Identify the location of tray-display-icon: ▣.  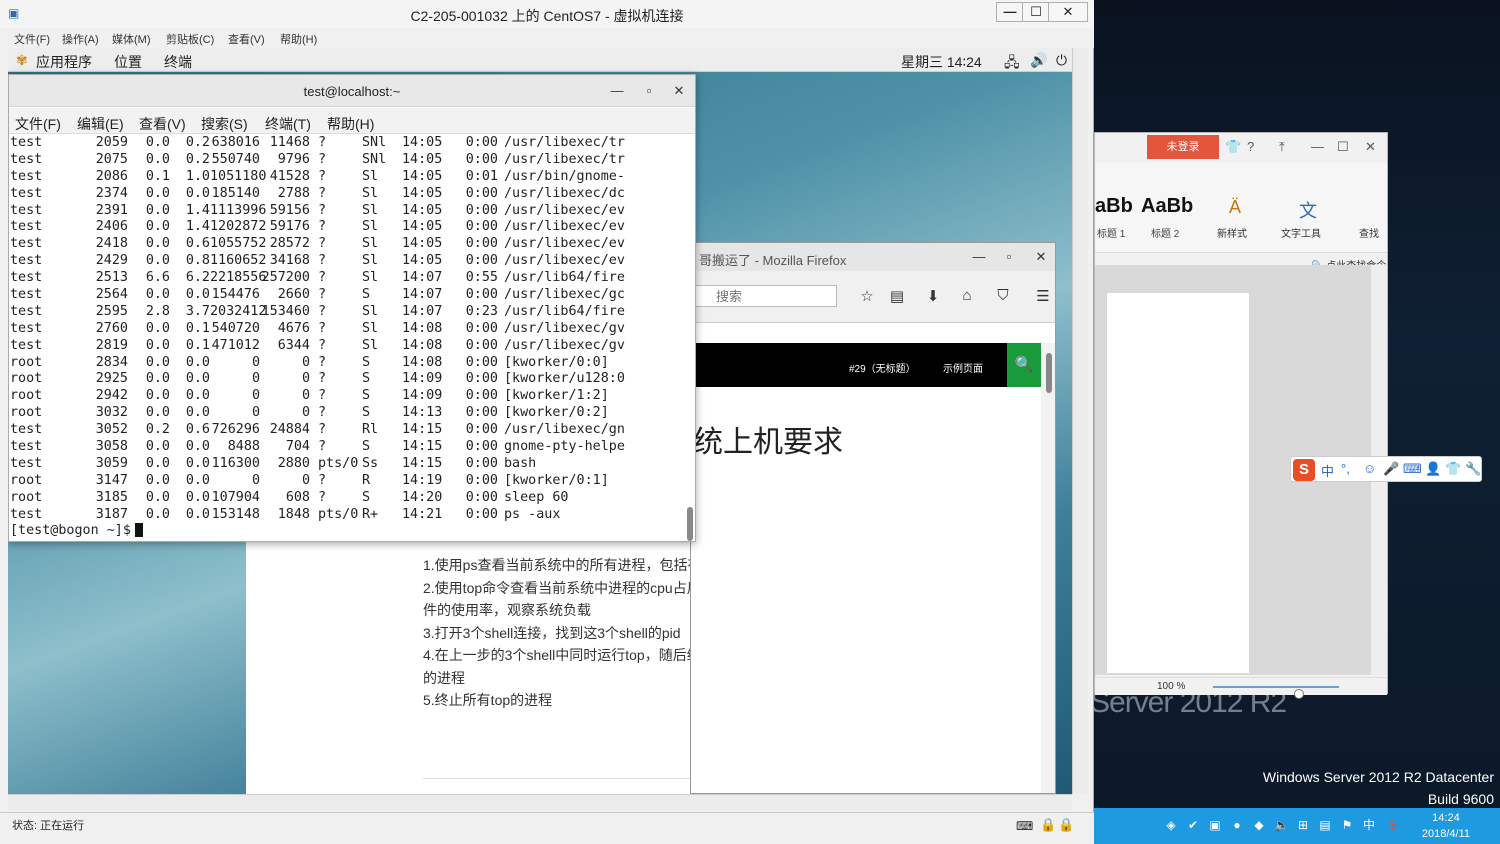
(1215, 825).